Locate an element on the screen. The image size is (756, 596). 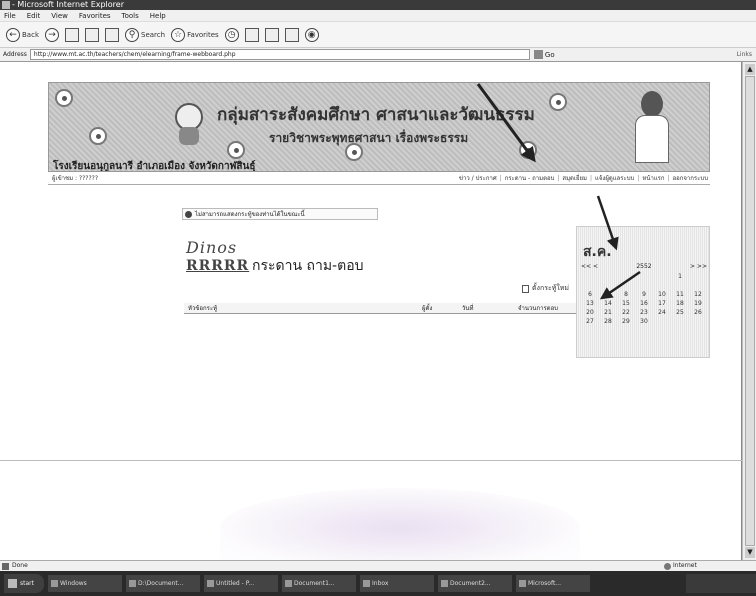
calendar-day: 24 is located at coordinates (662, 313).